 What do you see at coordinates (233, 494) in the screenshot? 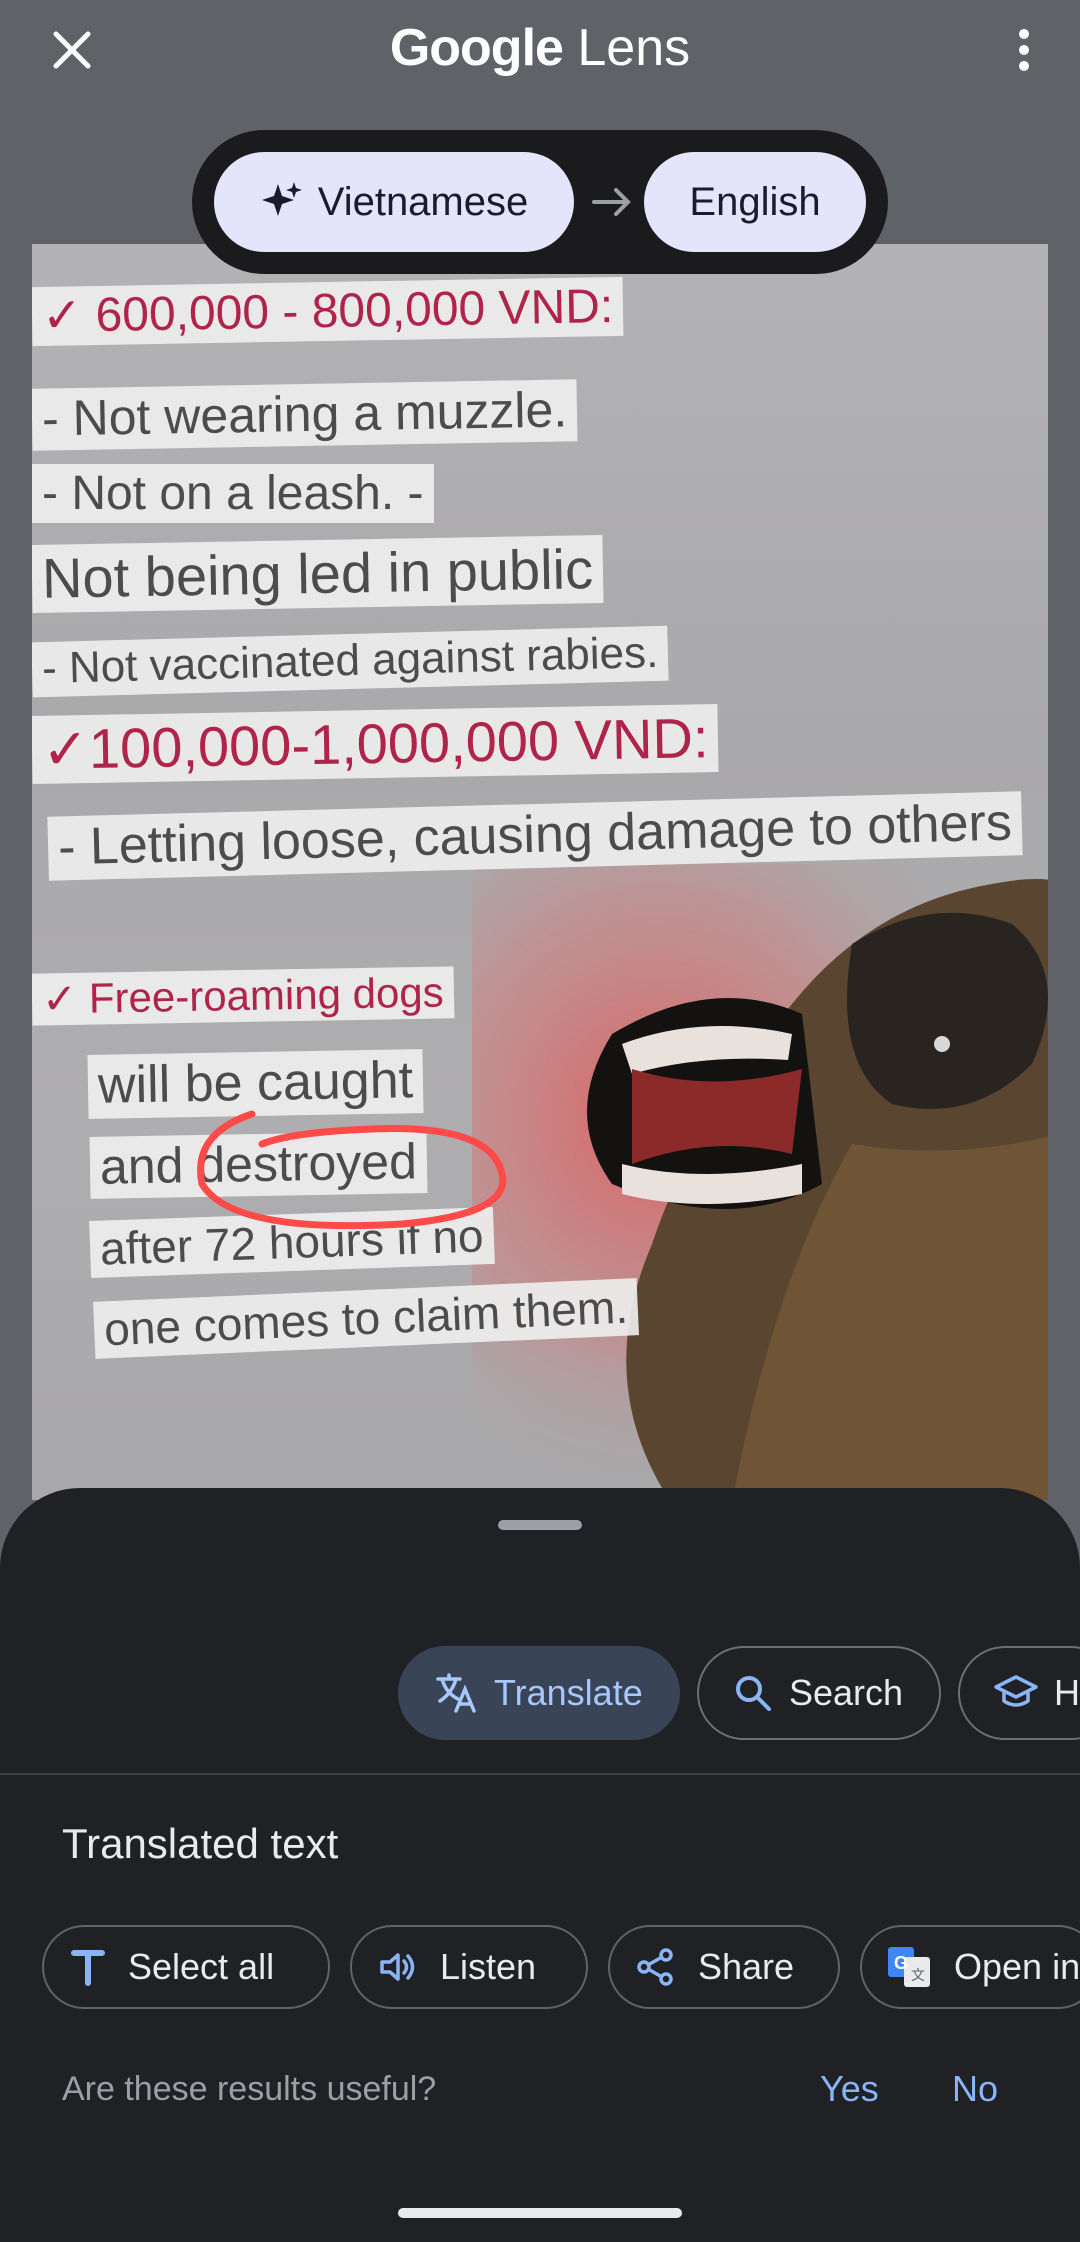
I see `overlay-line-3: - Not on a leash. -` at bounding box center [233, 494].